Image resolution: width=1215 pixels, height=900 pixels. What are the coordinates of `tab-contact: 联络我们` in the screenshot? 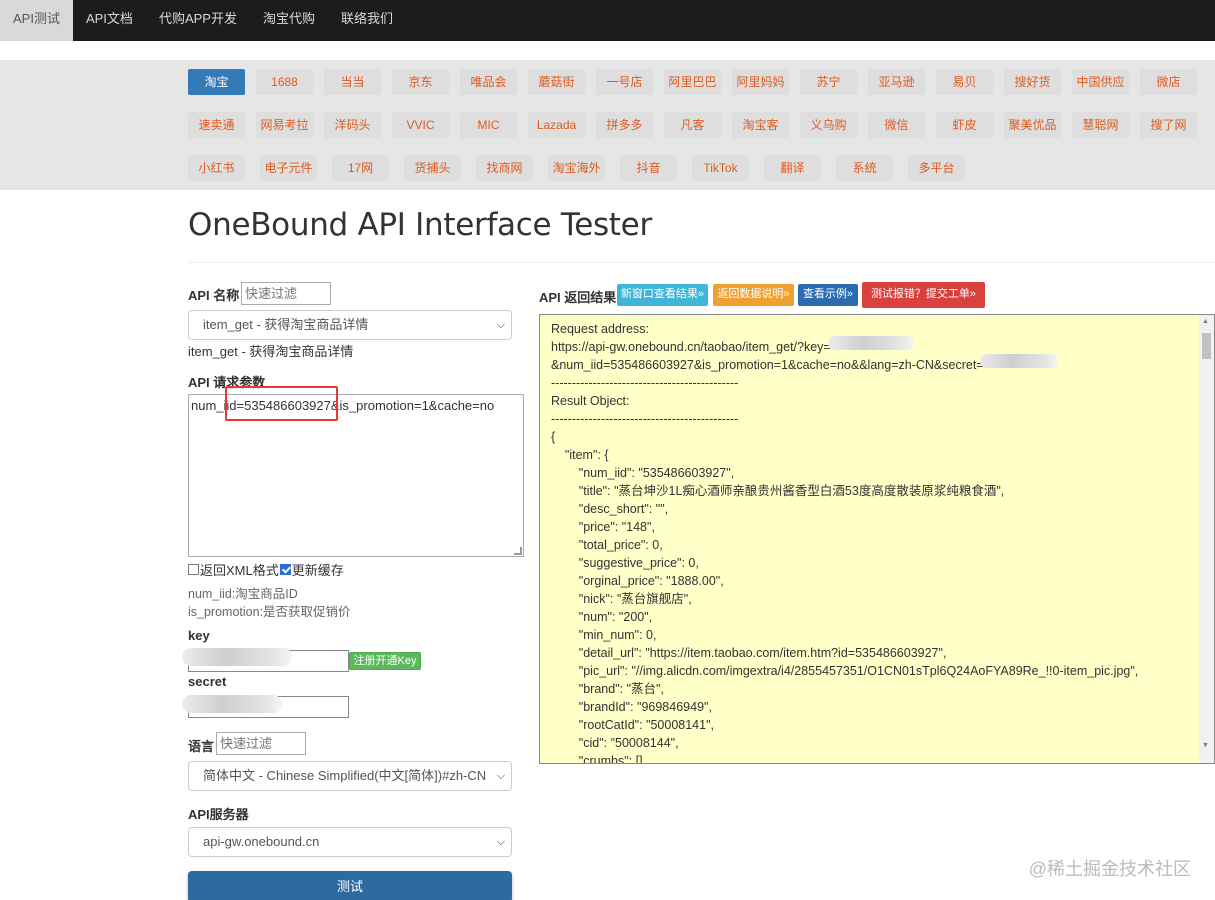 It's located at (367, 20).